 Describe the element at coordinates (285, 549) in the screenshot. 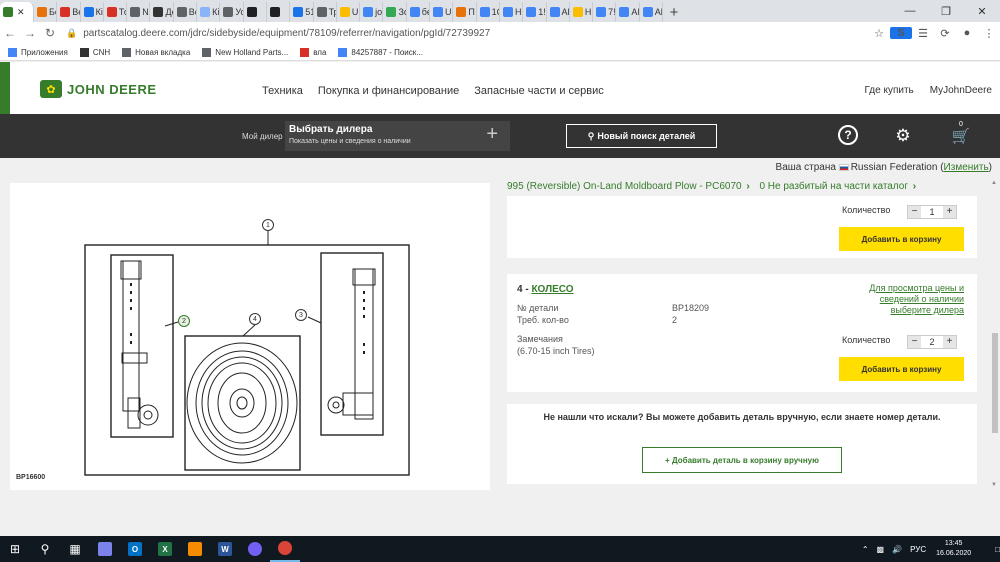

I see `taskbar-app-chrome` at that location.